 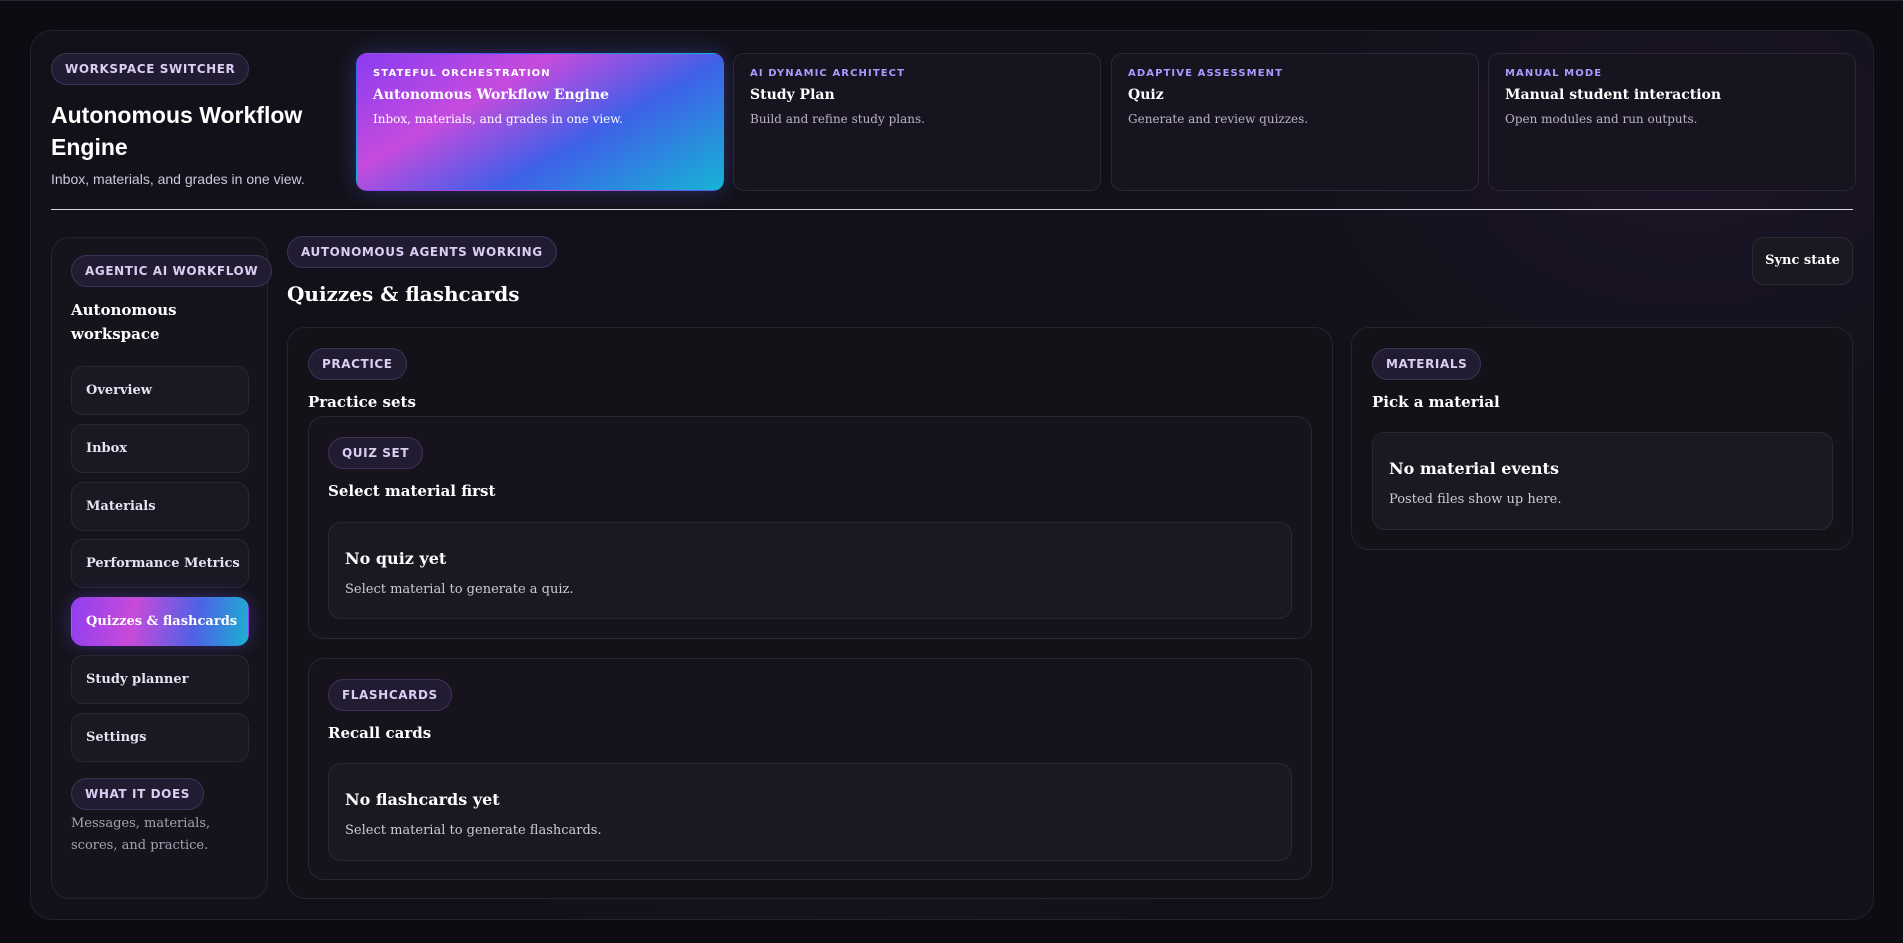 I want to click on practice-title: Practice sets, so click(x=362, y=402).